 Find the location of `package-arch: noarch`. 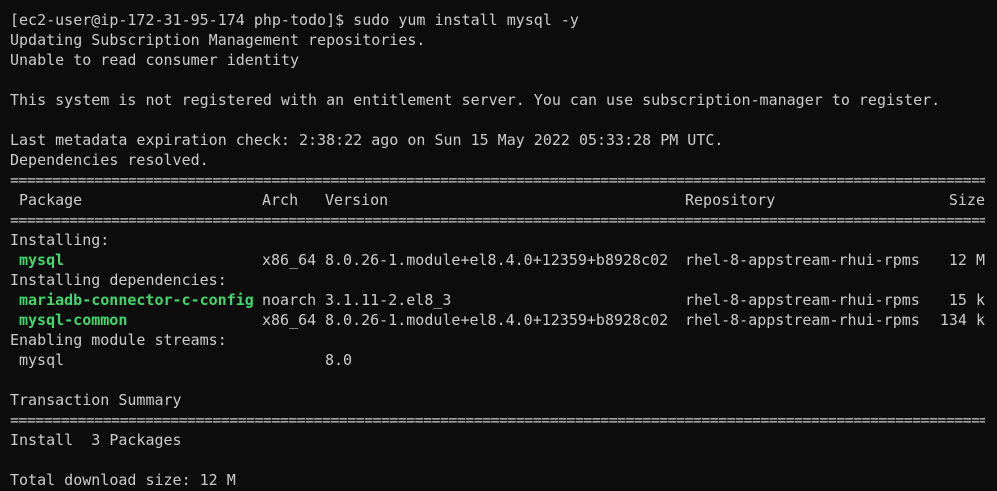

package-arch: noarch is located at coordinates (289, 300).